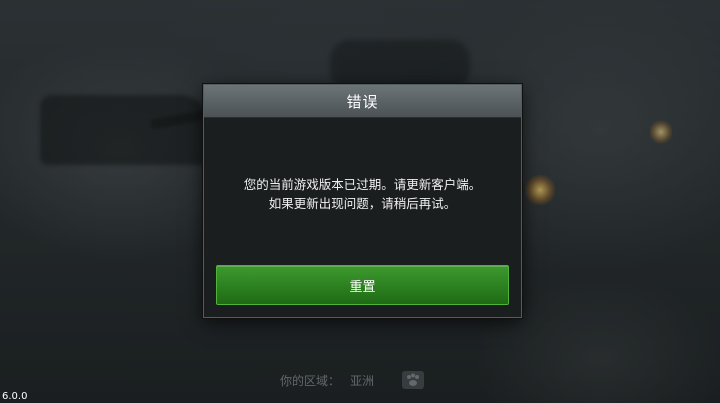  I want to click on dialog-title: 错误, so click(362, 101).